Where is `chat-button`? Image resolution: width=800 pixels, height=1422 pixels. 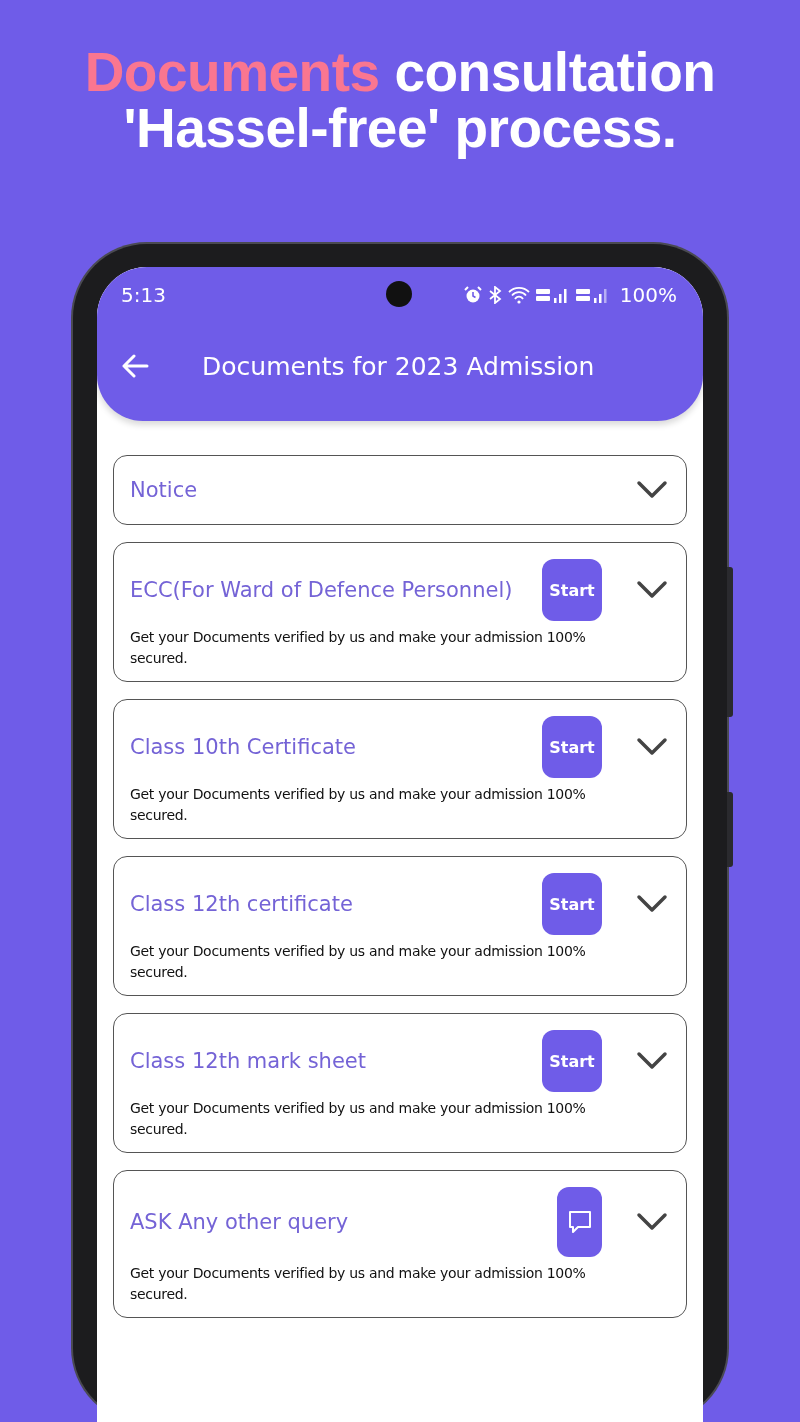 chat-button is located at coordinates (579, 1222).